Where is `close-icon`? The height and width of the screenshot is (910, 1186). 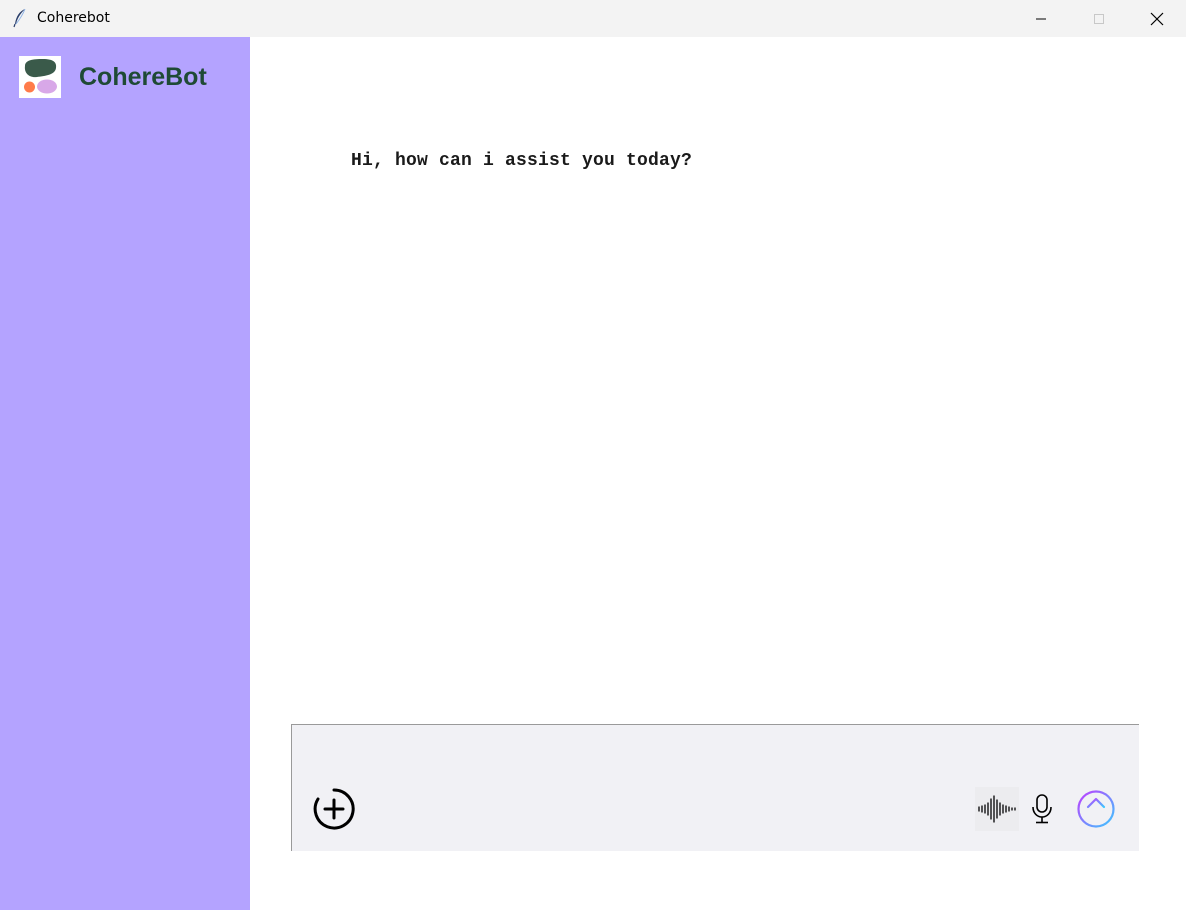 close-icon is located at coordinates (1157, 18).